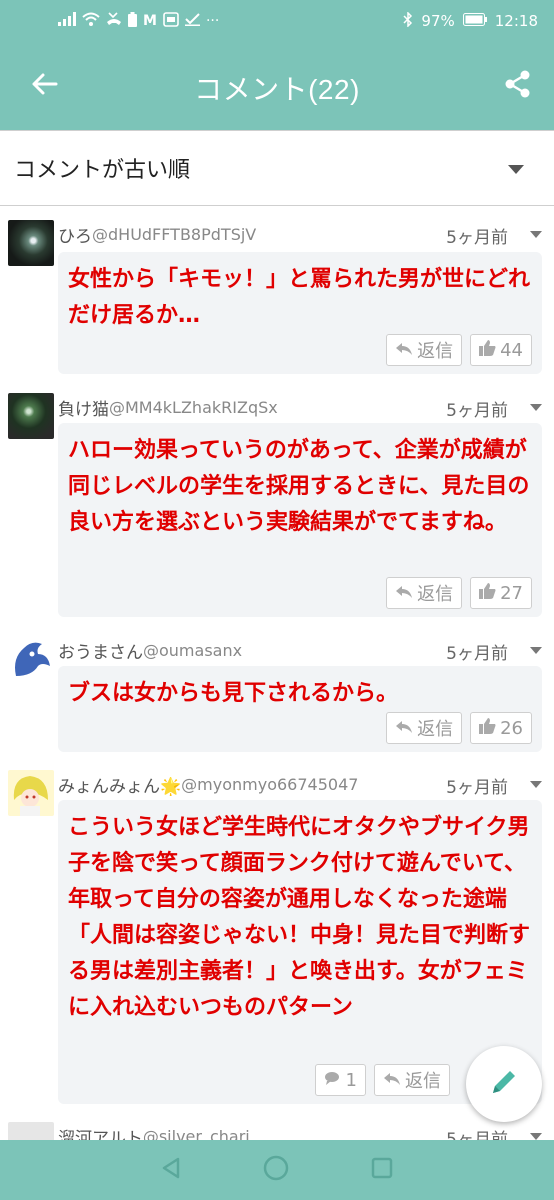 This screenshot has height=1200, width=554. I want to click on share-button, so click(518, 86).